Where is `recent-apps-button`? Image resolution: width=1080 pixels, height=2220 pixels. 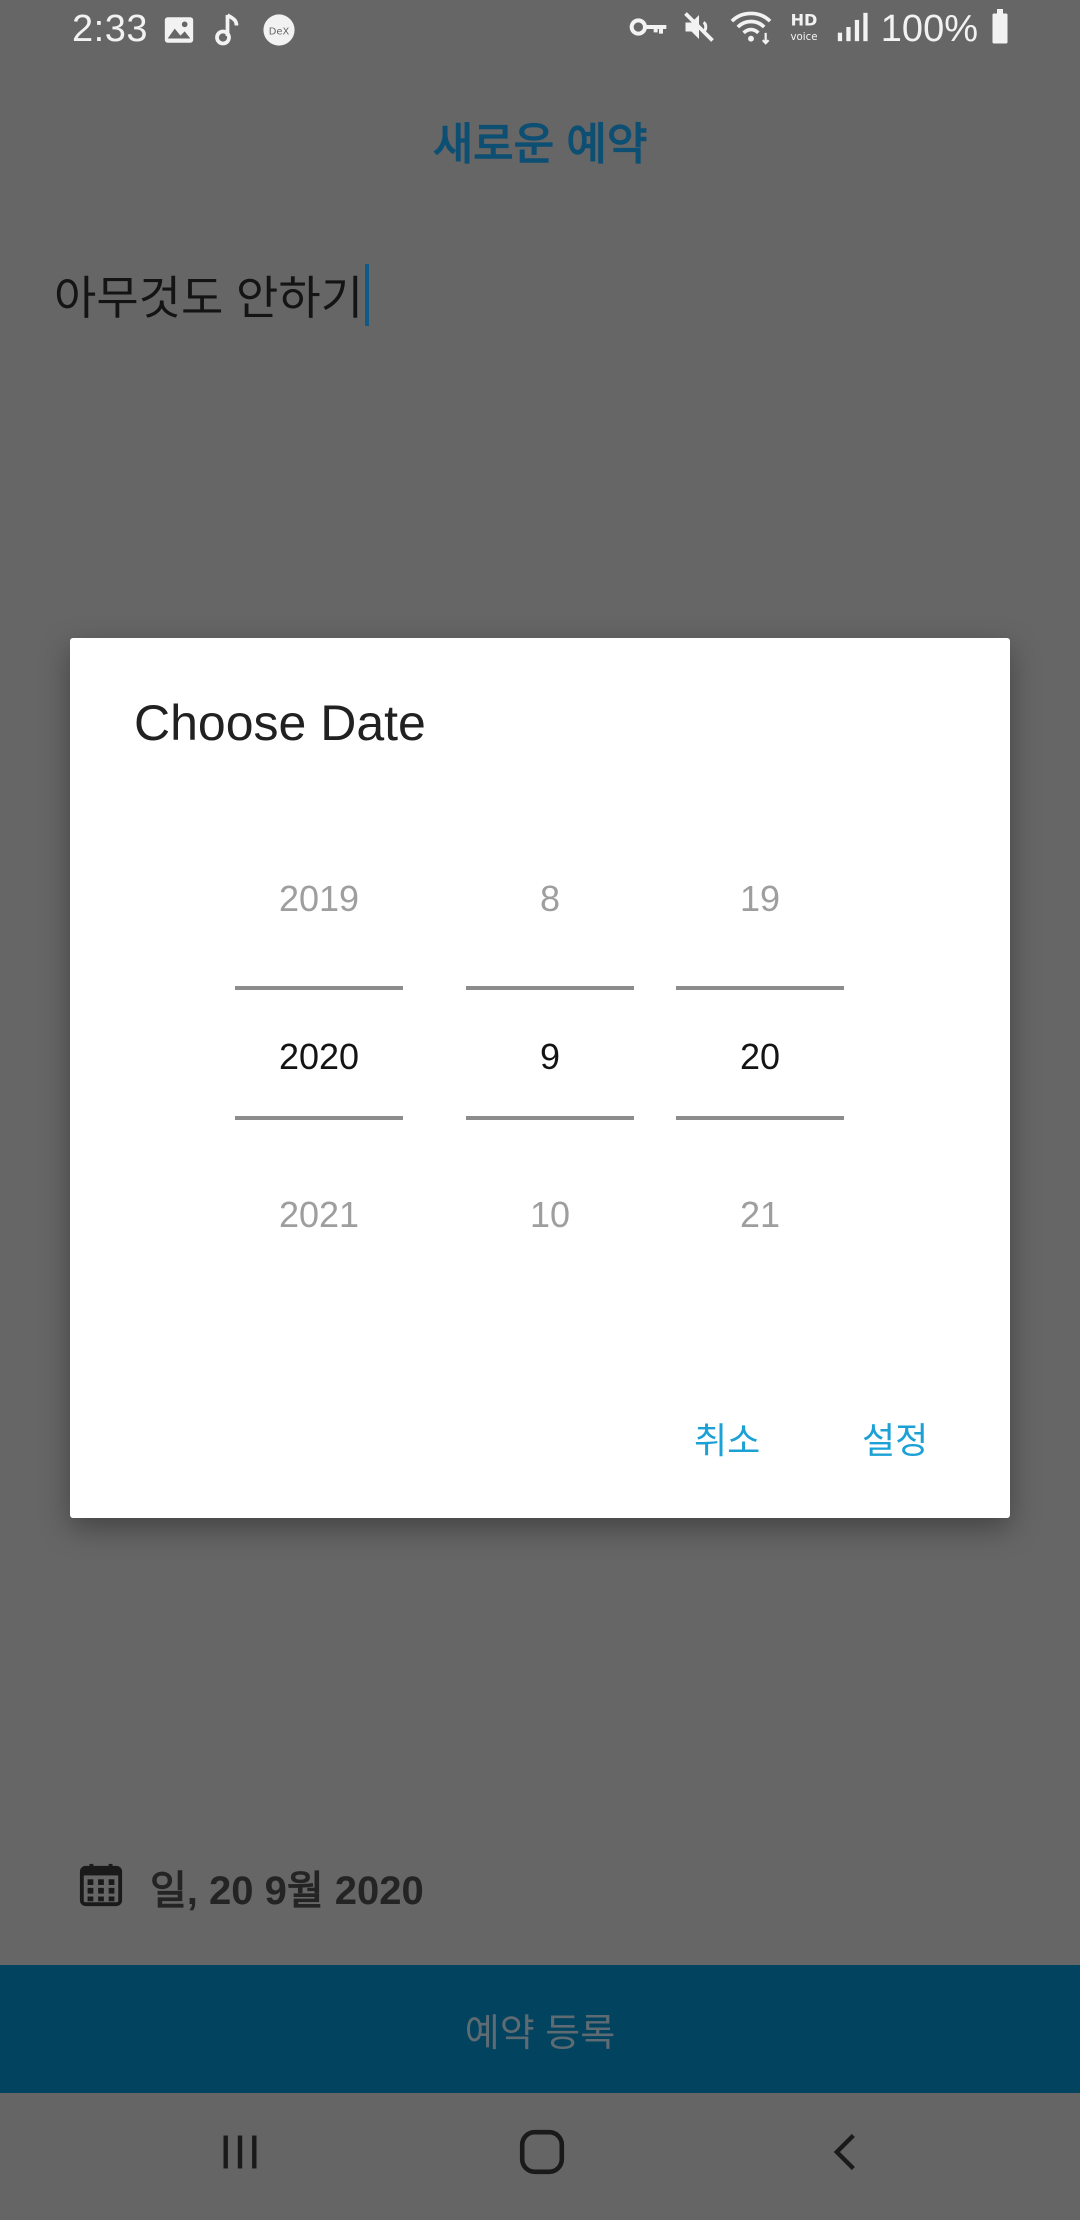 recent-apps-button is located at coordinates (240, 2154).